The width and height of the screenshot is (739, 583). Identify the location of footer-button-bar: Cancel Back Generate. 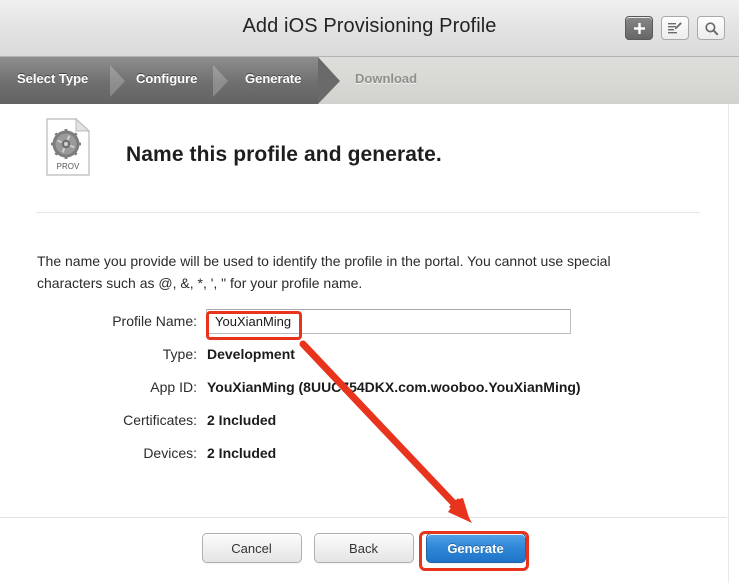
(363, 548).